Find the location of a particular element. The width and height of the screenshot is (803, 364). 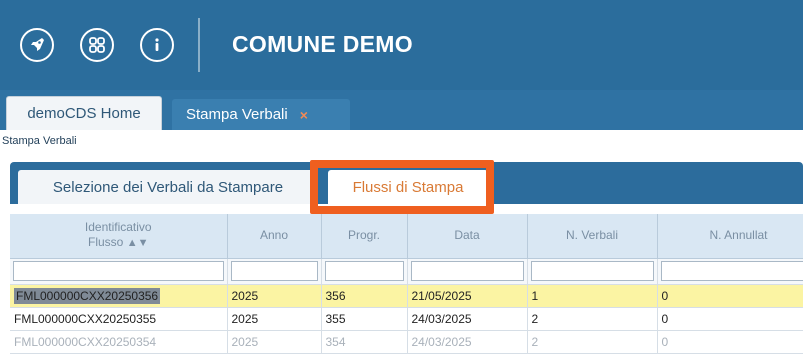

tab-label: Stampa Verbali is located at coordinates (237, 114).